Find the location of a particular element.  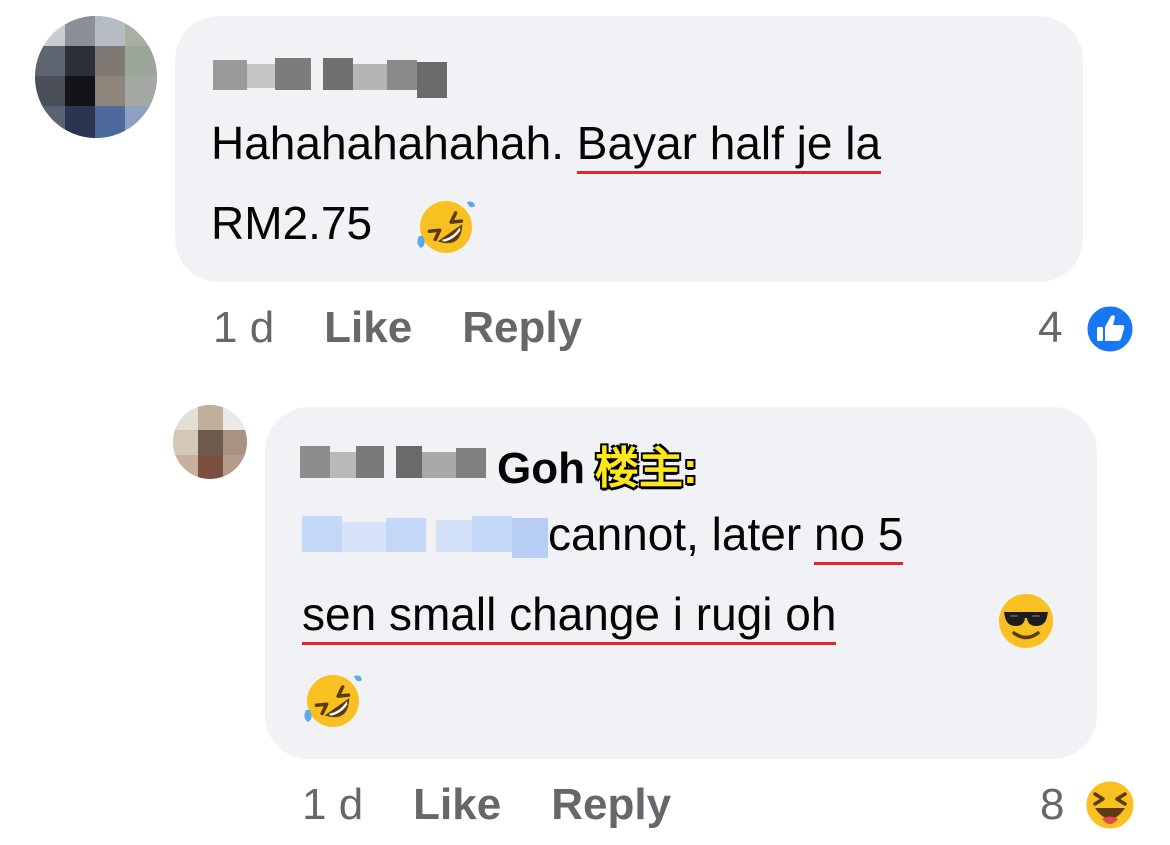

reply-author-name-blurred is located at coordinates (395, 461).